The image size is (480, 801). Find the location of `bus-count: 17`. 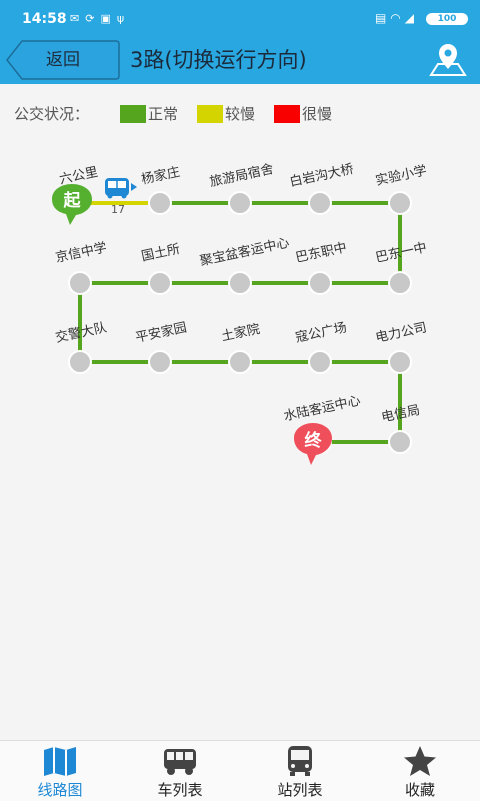

bus-count: 17 is located at coordinates (118, 209).